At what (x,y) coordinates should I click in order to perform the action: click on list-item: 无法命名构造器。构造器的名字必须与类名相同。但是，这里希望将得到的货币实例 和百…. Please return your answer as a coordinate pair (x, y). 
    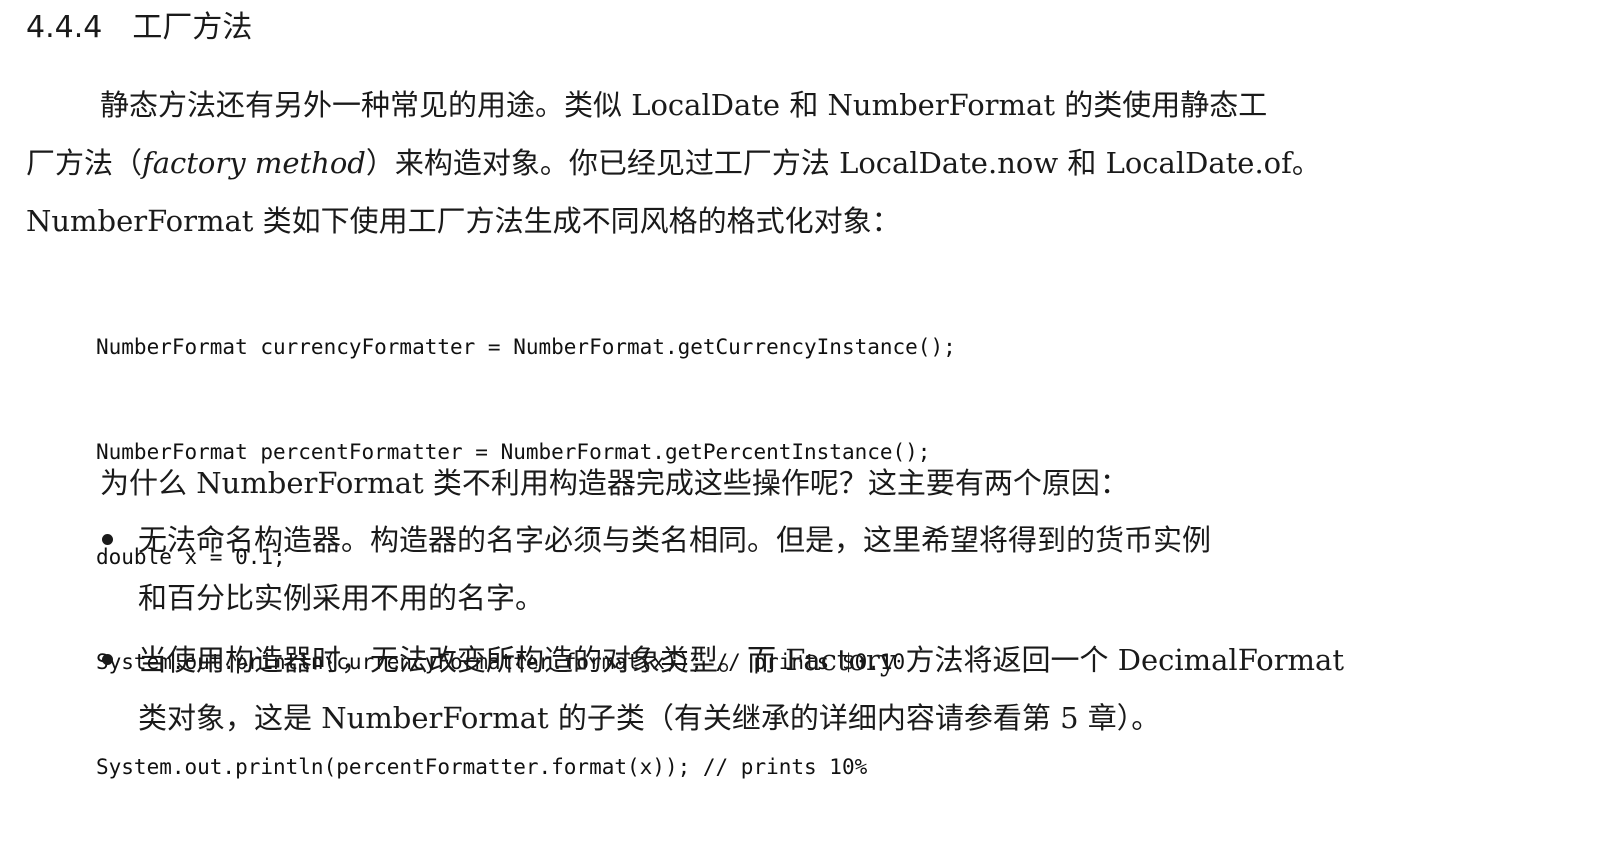
    Looking at the image, I should click on (810, 569).